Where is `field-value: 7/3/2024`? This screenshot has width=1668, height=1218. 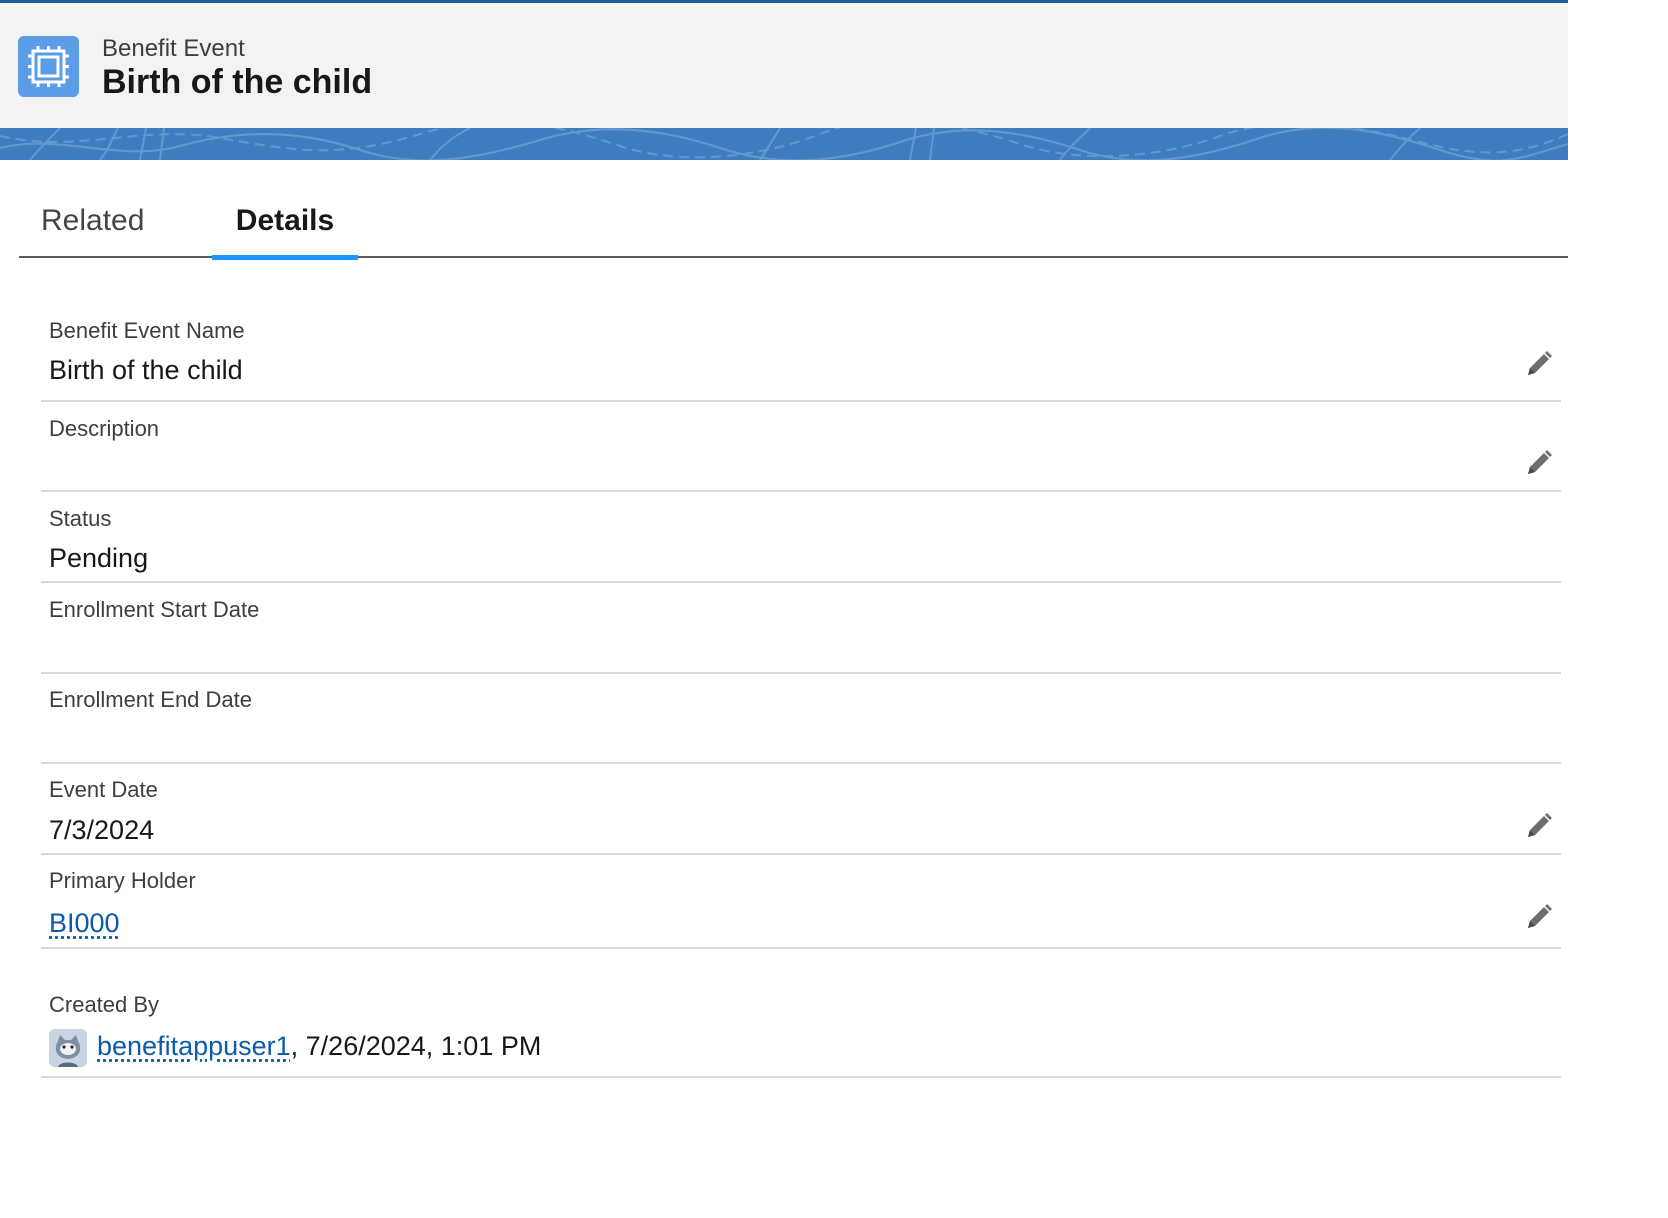 field-value: 7/3/2024 is located at coordinates (102, 830).